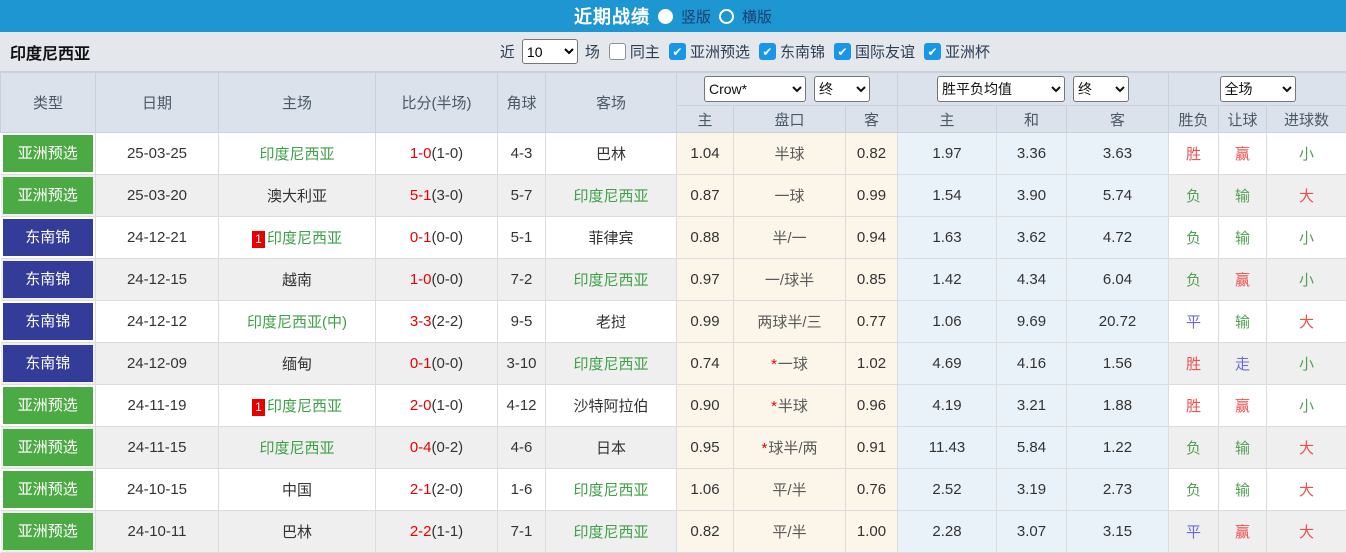 This screenshot has width=1346, height=553. What do you see at coordinates (1032, 448) in the screenshot?
I see `avg-draw-odds: 5.84` at bounding box center [1032, 448].